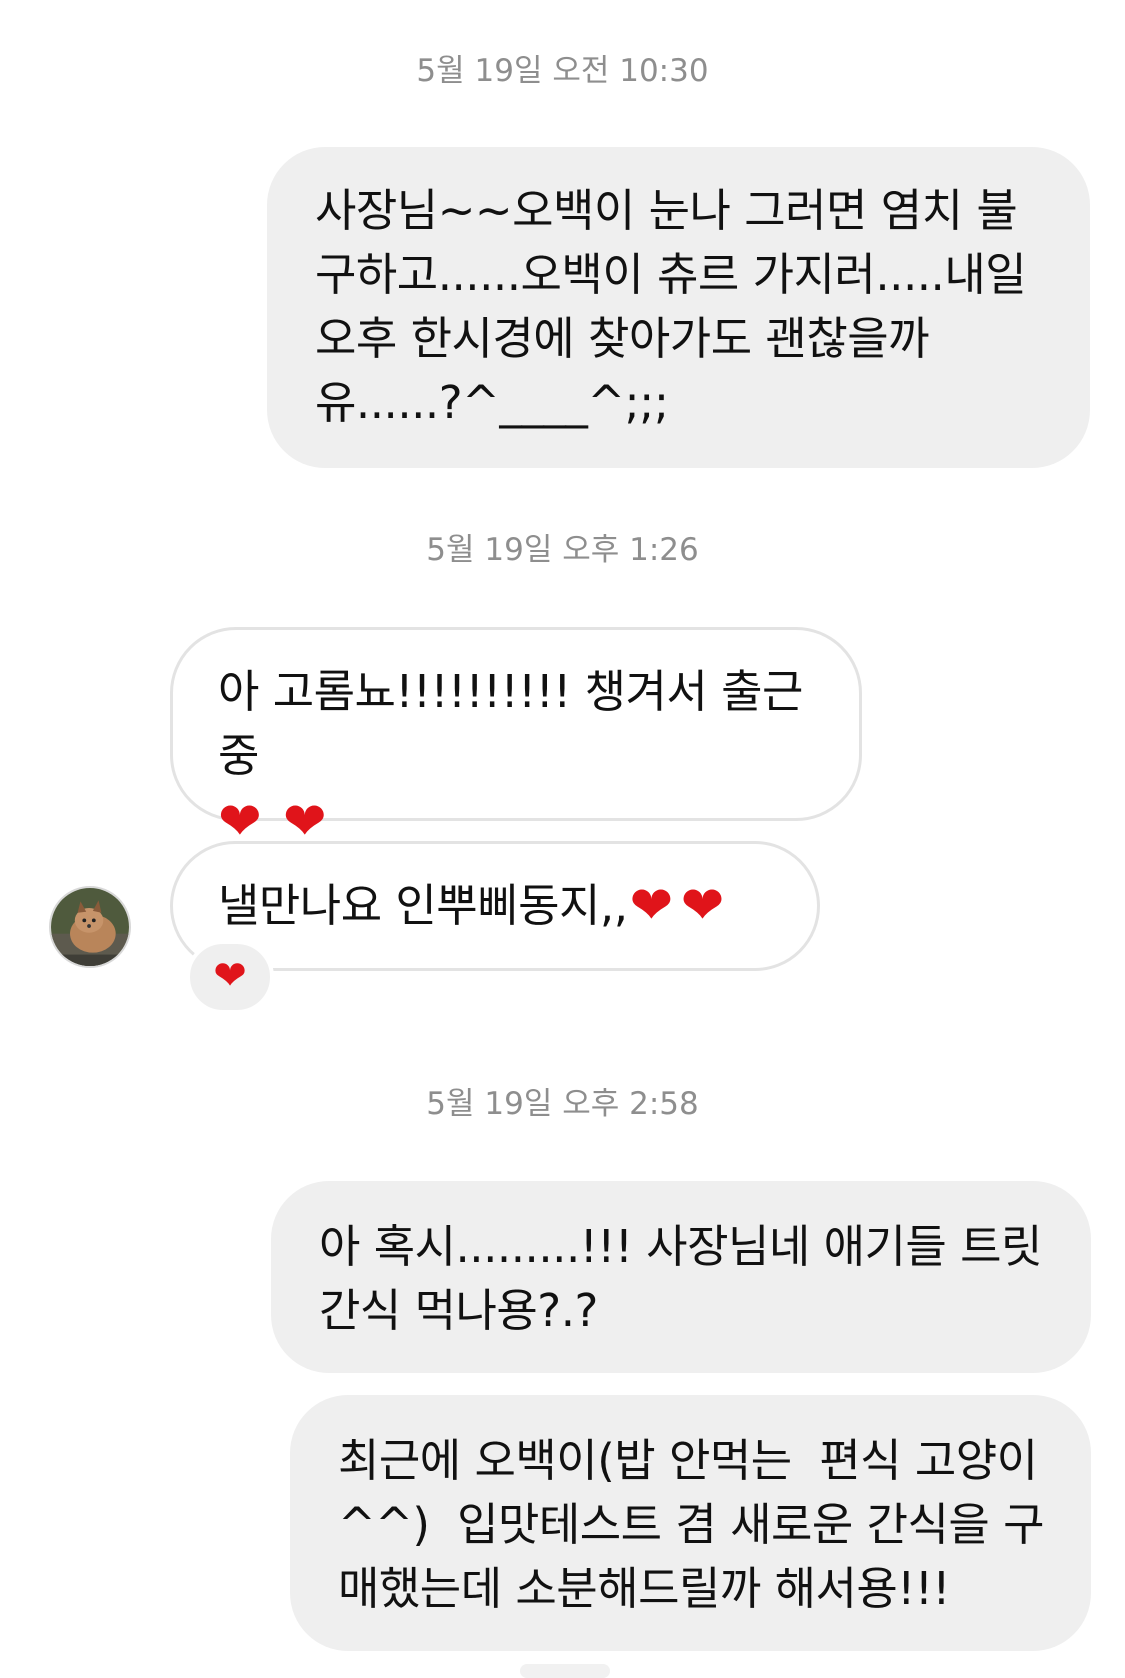 This screenshot has width=1125, height=1678. Describe the element at coordinates (562, 71) in the screenshot. I see `timestamp: 5월 19일 오전 10:30` at that location.